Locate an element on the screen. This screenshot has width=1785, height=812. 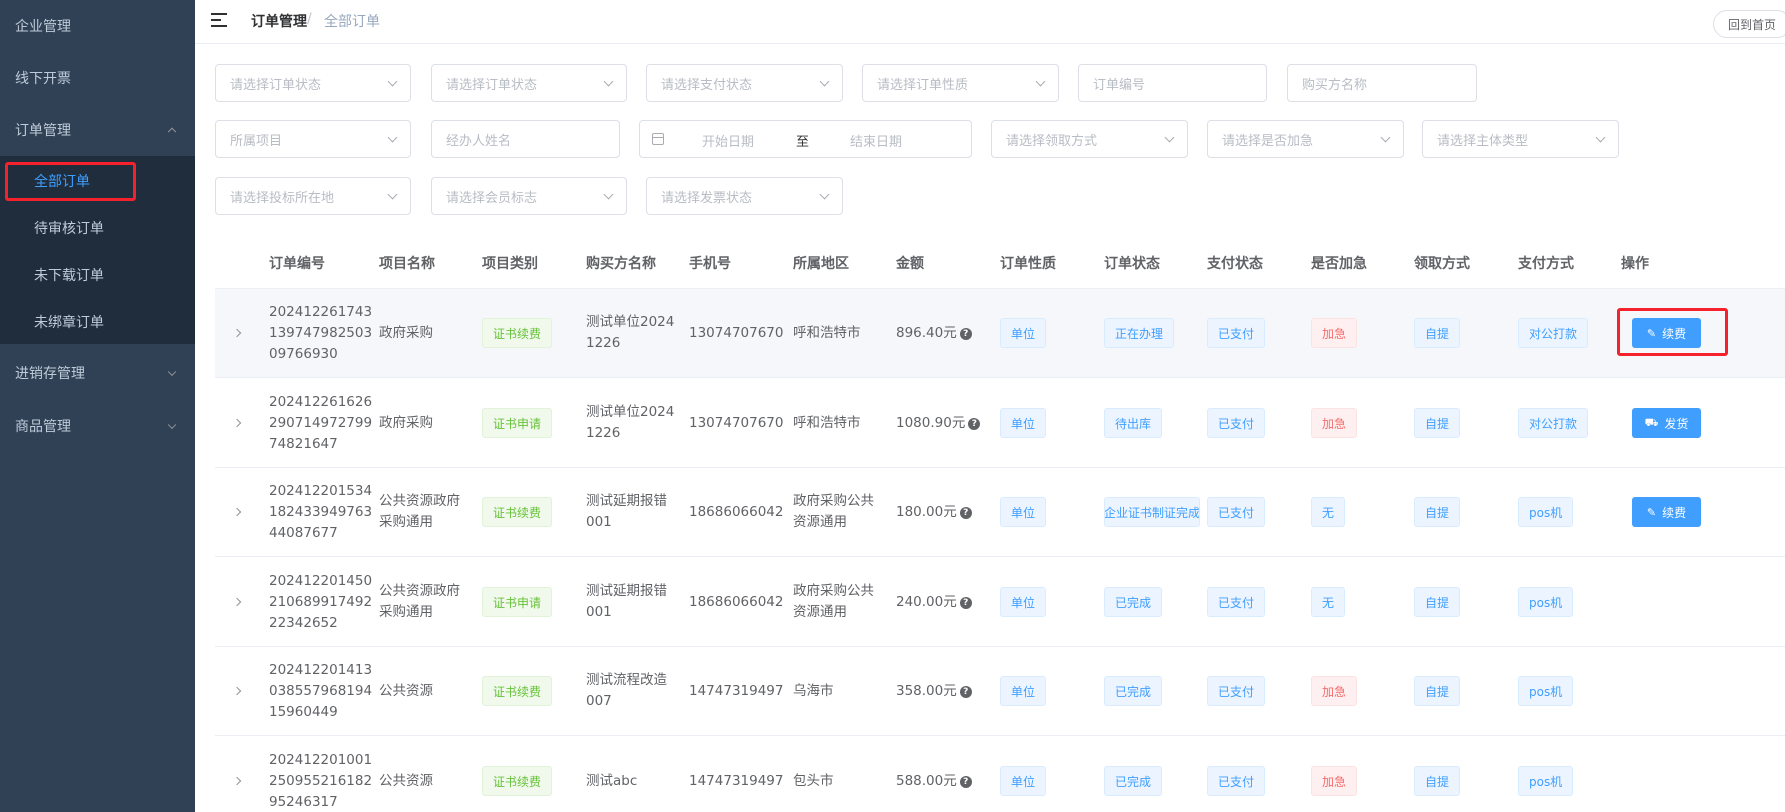
entity-type-select: 请选择主体类型 is located at coordinates (1520, 139).